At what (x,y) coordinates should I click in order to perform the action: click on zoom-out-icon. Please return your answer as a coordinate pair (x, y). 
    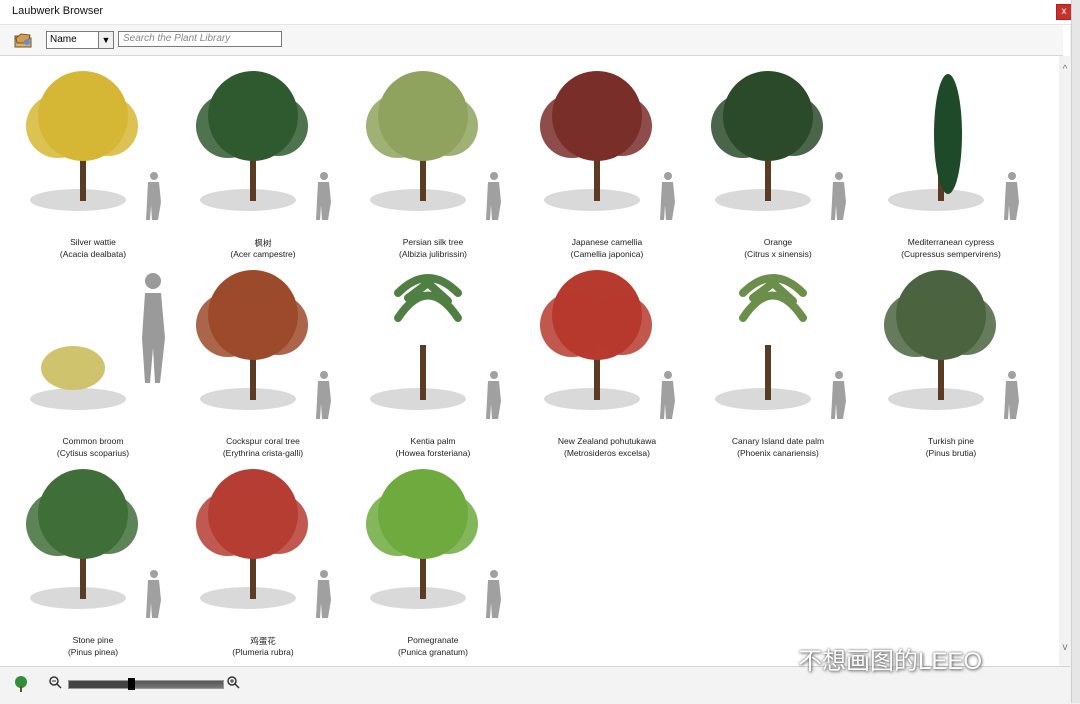
    Looking at the image, I should click on (55, 682).